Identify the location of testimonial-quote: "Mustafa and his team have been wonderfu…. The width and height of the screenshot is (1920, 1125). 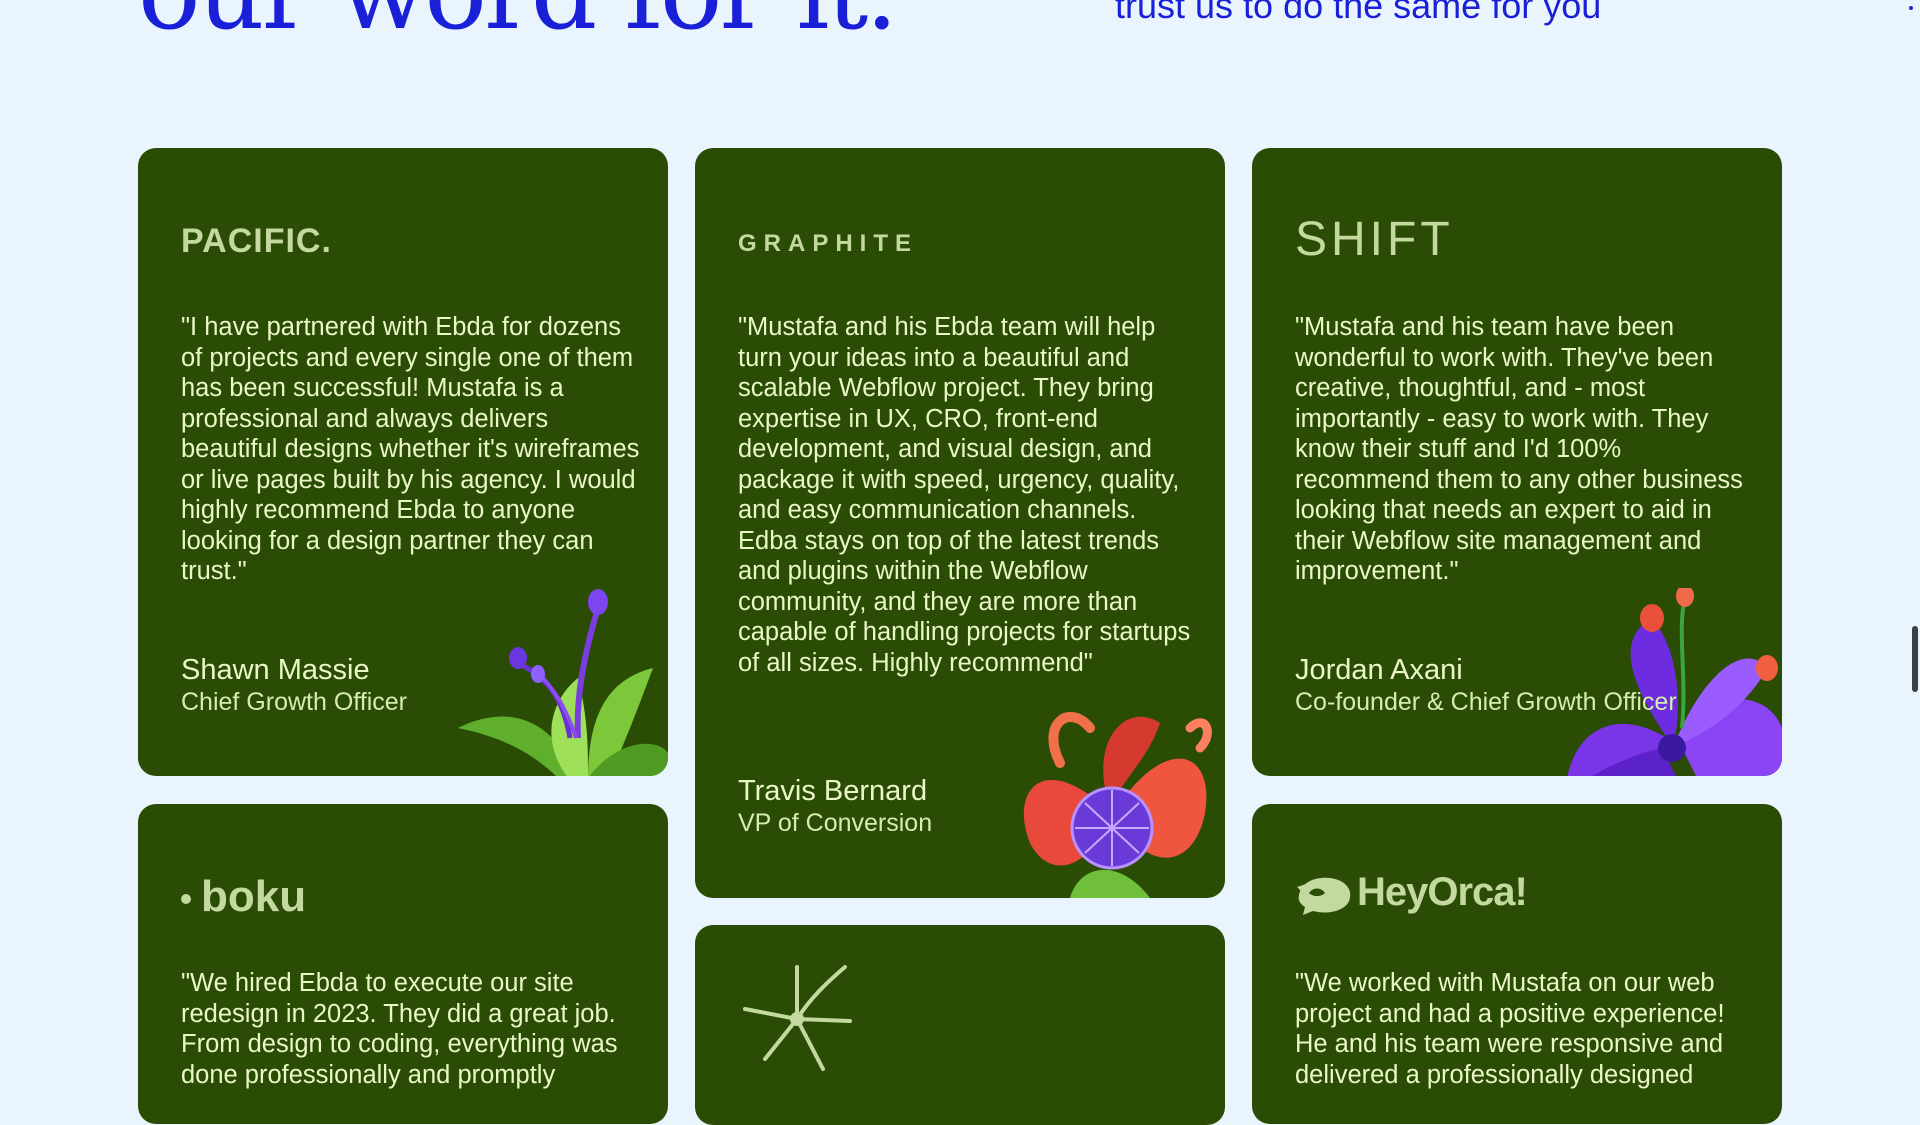
(1519, 449).